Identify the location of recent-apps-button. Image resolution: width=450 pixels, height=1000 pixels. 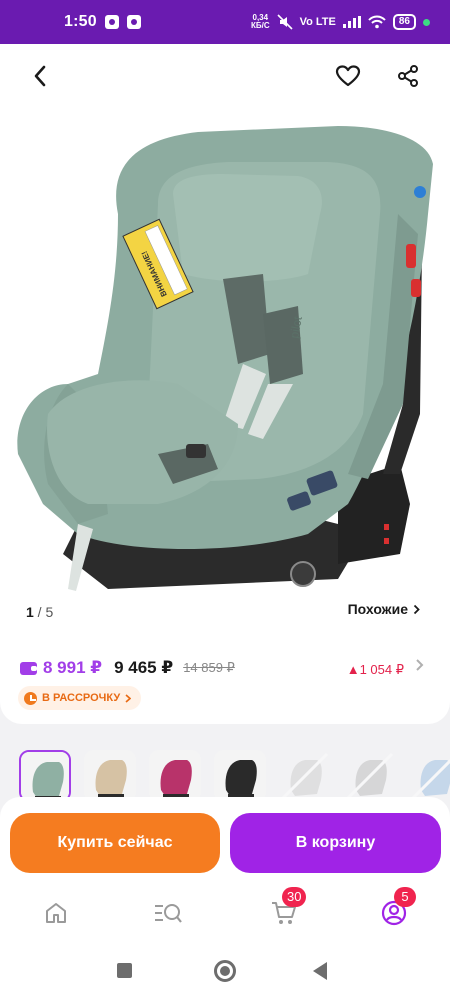
(124, 970).